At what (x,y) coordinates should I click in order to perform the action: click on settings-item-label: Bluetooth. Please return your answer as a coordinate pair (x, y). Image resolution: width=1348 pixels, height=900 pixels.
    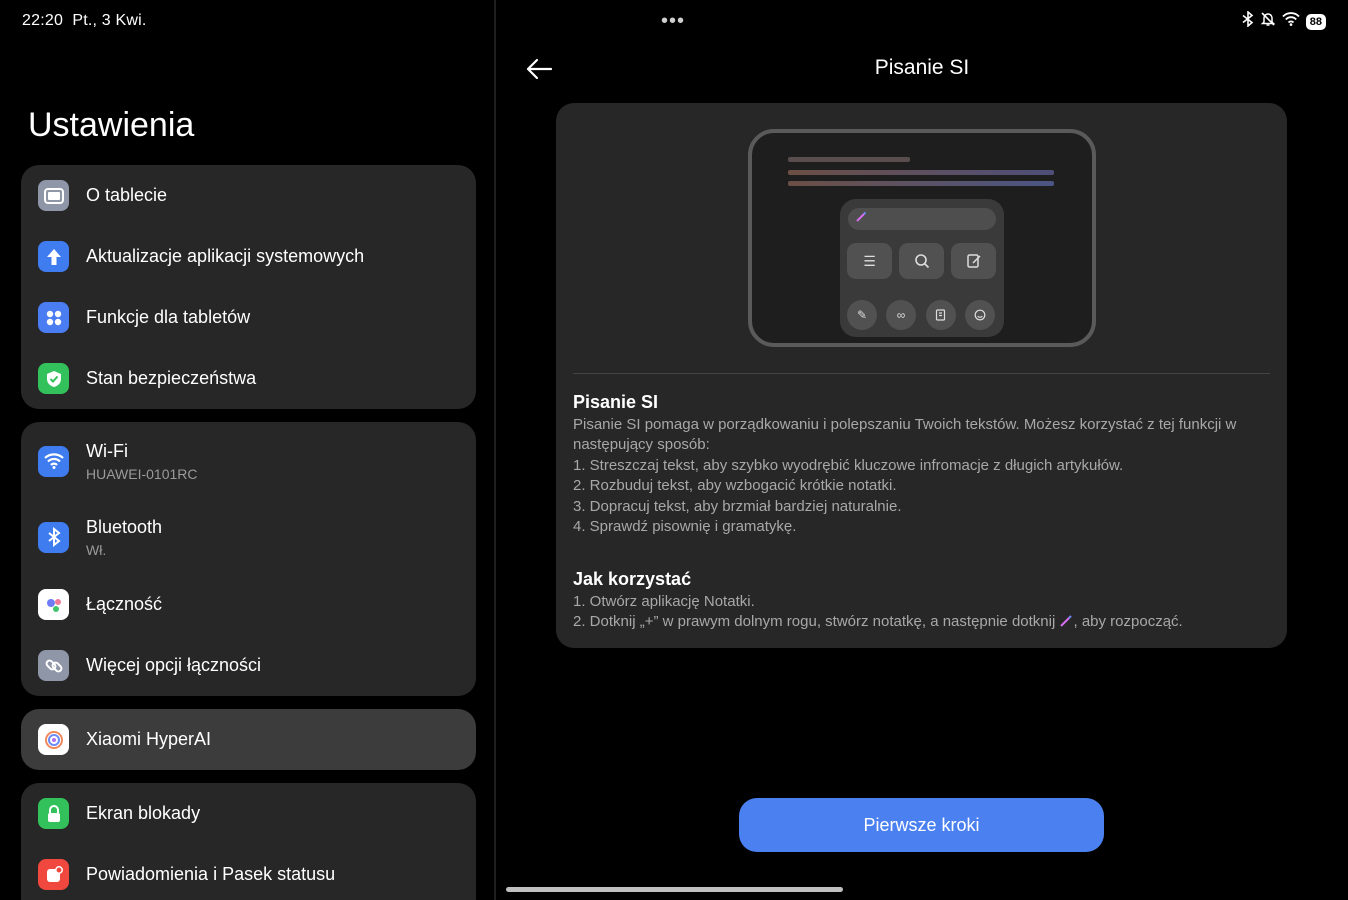
    Looking at the image, I should click on (124, 526).